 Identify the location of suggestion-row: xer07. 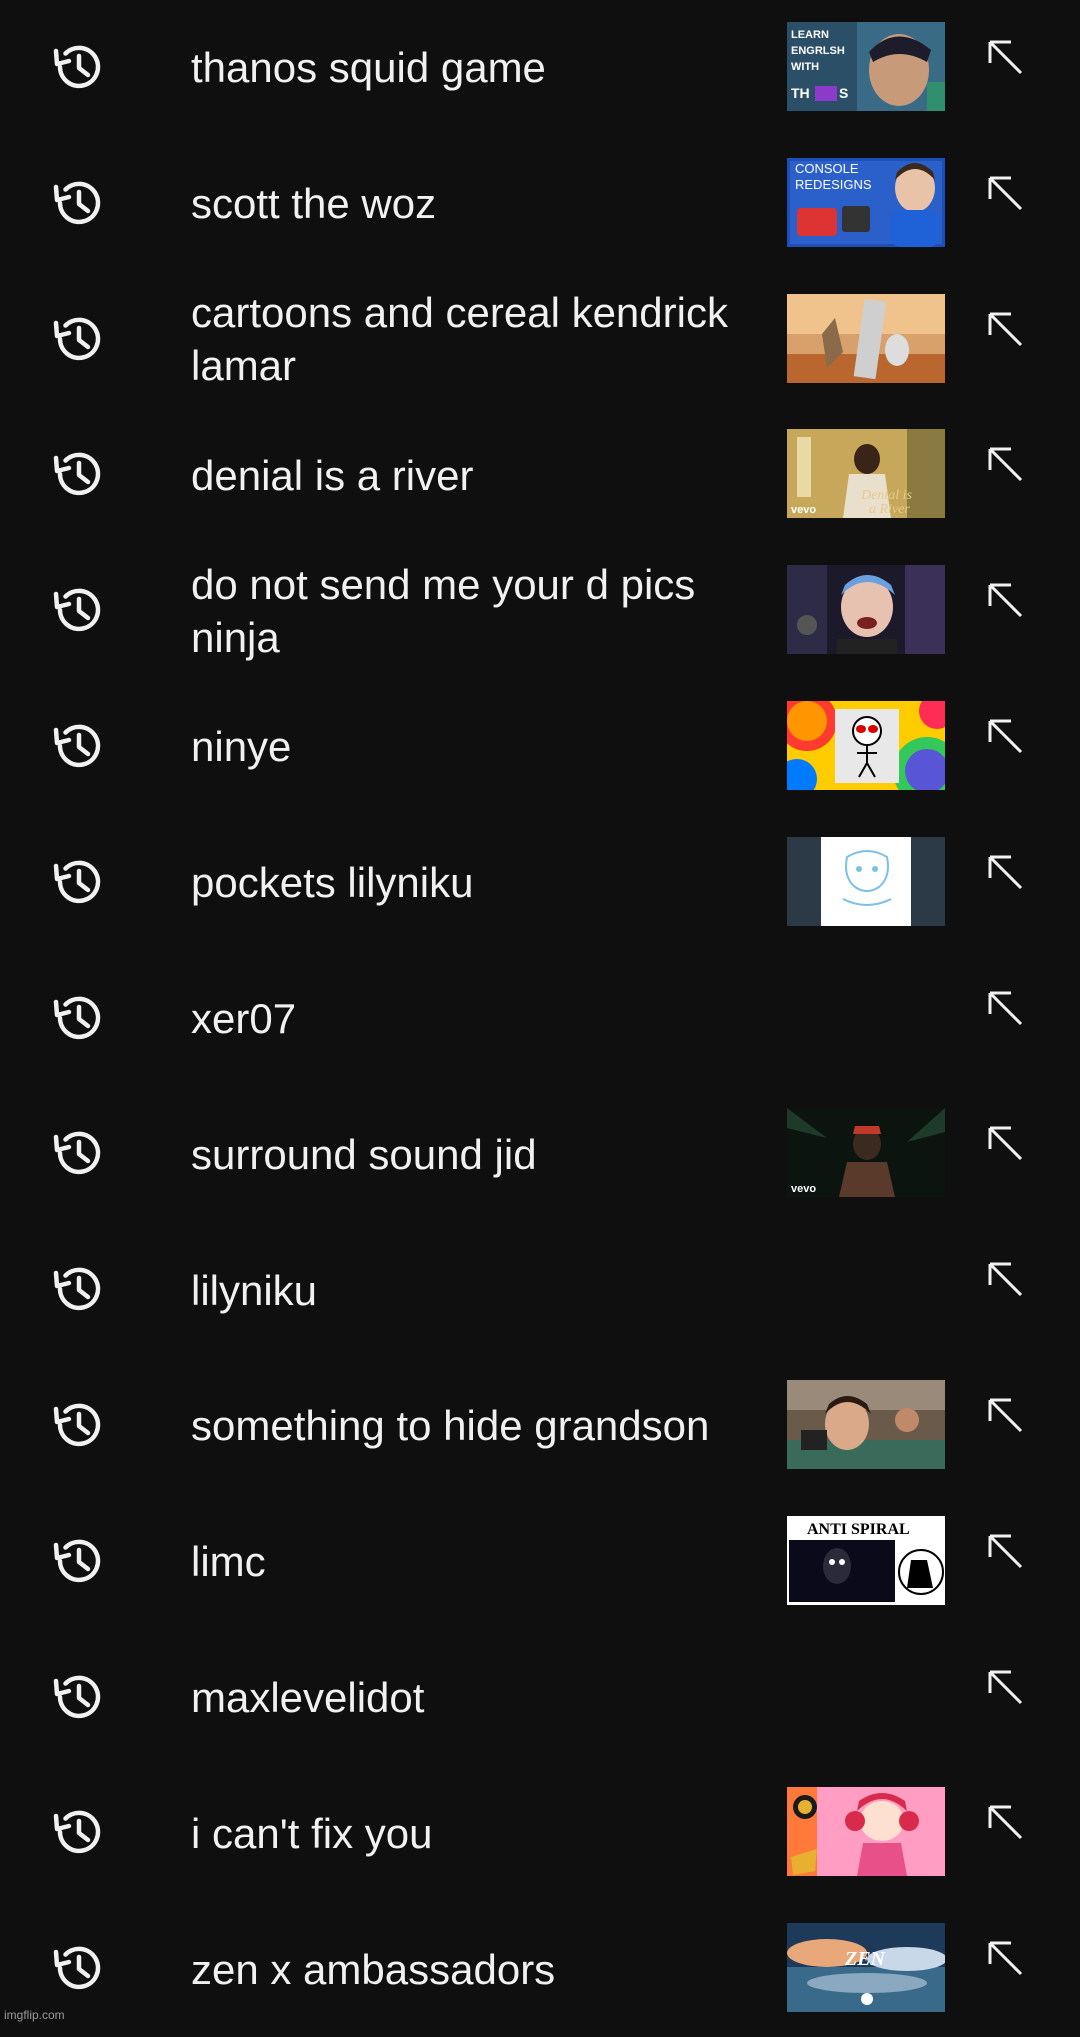
(540, 1019).